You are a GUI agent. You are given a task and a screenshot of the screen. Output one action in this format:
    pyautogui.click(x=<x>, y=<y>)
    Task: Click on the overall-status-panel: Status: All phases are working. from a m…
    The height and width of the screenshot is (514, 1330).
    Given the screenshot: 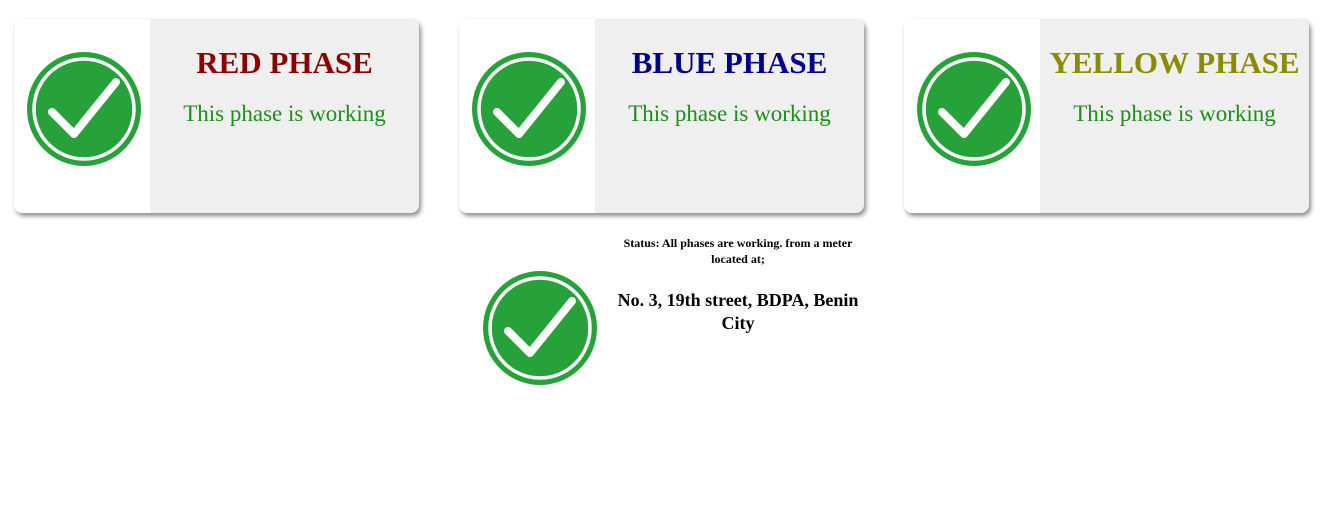 What is the action you would take?
    pyautogui.click(x=670, y=330)
    